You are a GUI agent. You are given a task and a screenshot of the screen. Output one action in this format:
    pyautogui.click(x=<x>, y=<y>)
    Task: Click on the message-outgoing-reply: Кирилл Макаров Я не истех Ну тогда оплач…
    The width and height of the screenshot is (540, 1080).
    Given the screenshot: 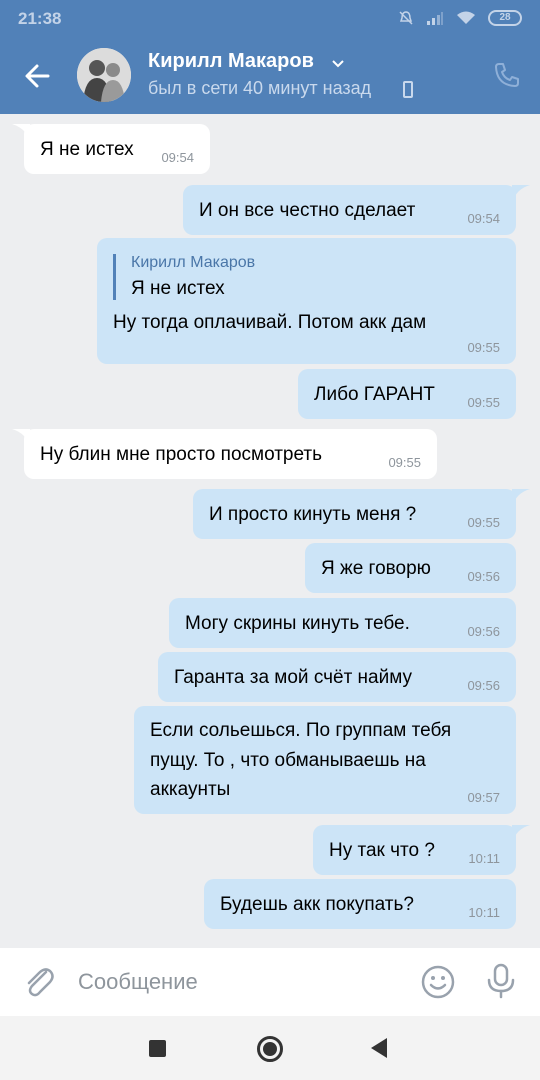 What is the action you would take?
    pyautogui.click(x=306, y=301)
    